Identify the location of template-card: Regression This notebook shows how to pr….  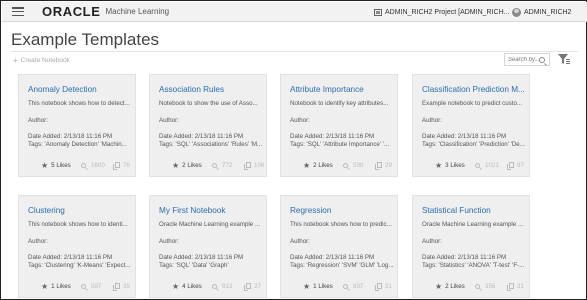
(339, 246).